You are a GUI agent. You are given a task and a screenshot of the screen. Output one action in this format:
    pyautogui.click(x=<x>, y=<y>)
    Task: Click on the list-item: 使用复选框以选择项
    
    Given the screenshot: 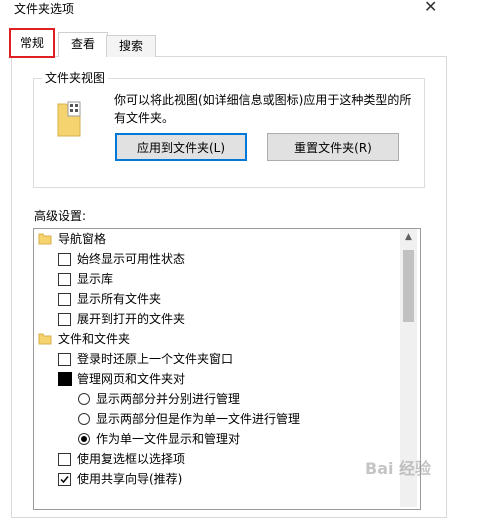 What is the action you would take?
    pyautogui.click(x=228, y=459)
    